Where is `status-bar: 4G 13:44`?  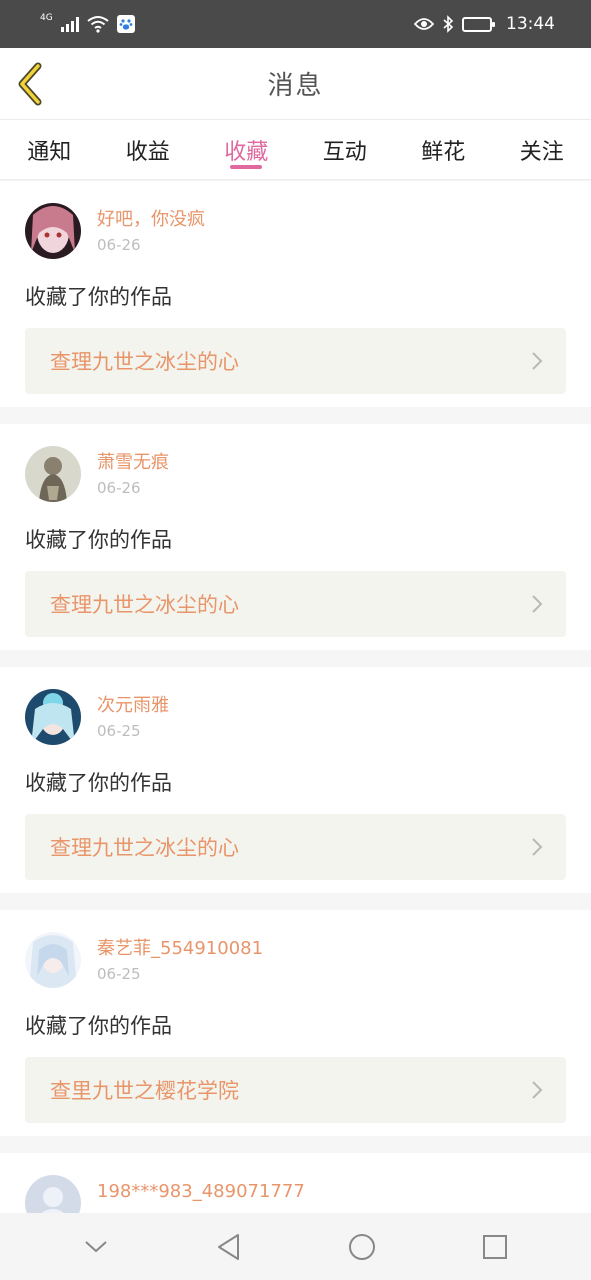
status-bar: 4G 13:44 is located at coordinates (295, 24).